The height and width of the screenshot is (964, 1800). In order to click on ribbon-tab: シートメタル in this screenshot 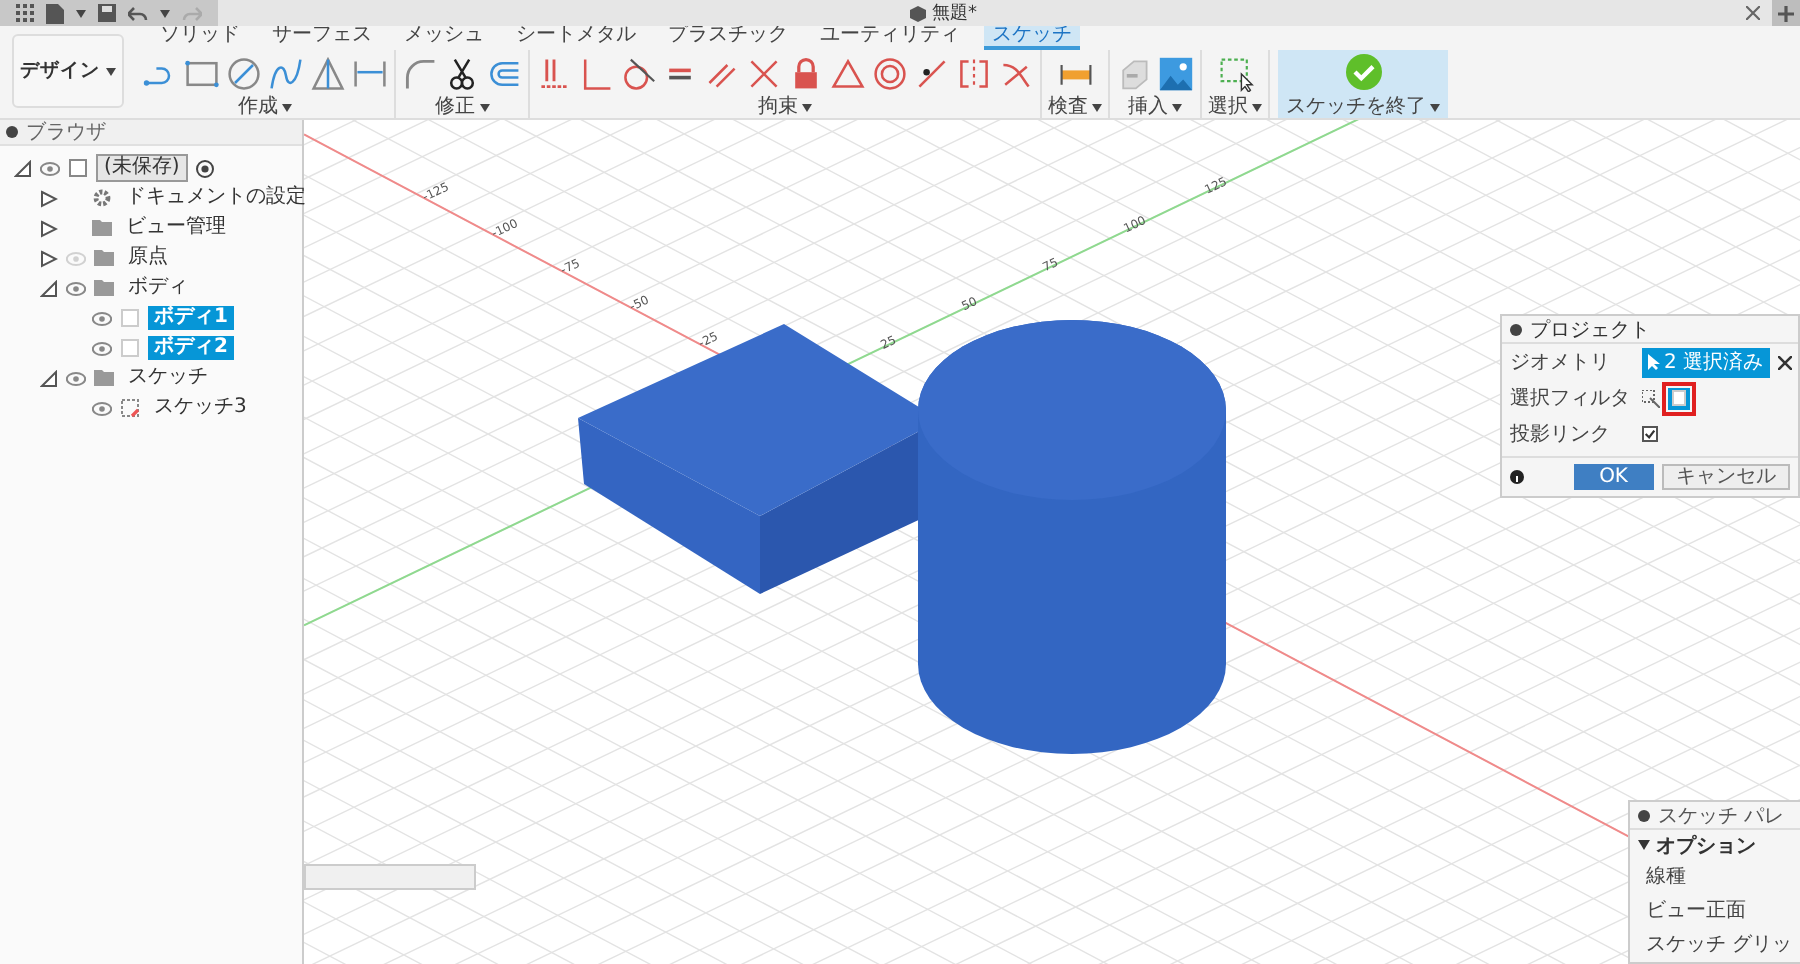, I will do `click(576, 38)`.